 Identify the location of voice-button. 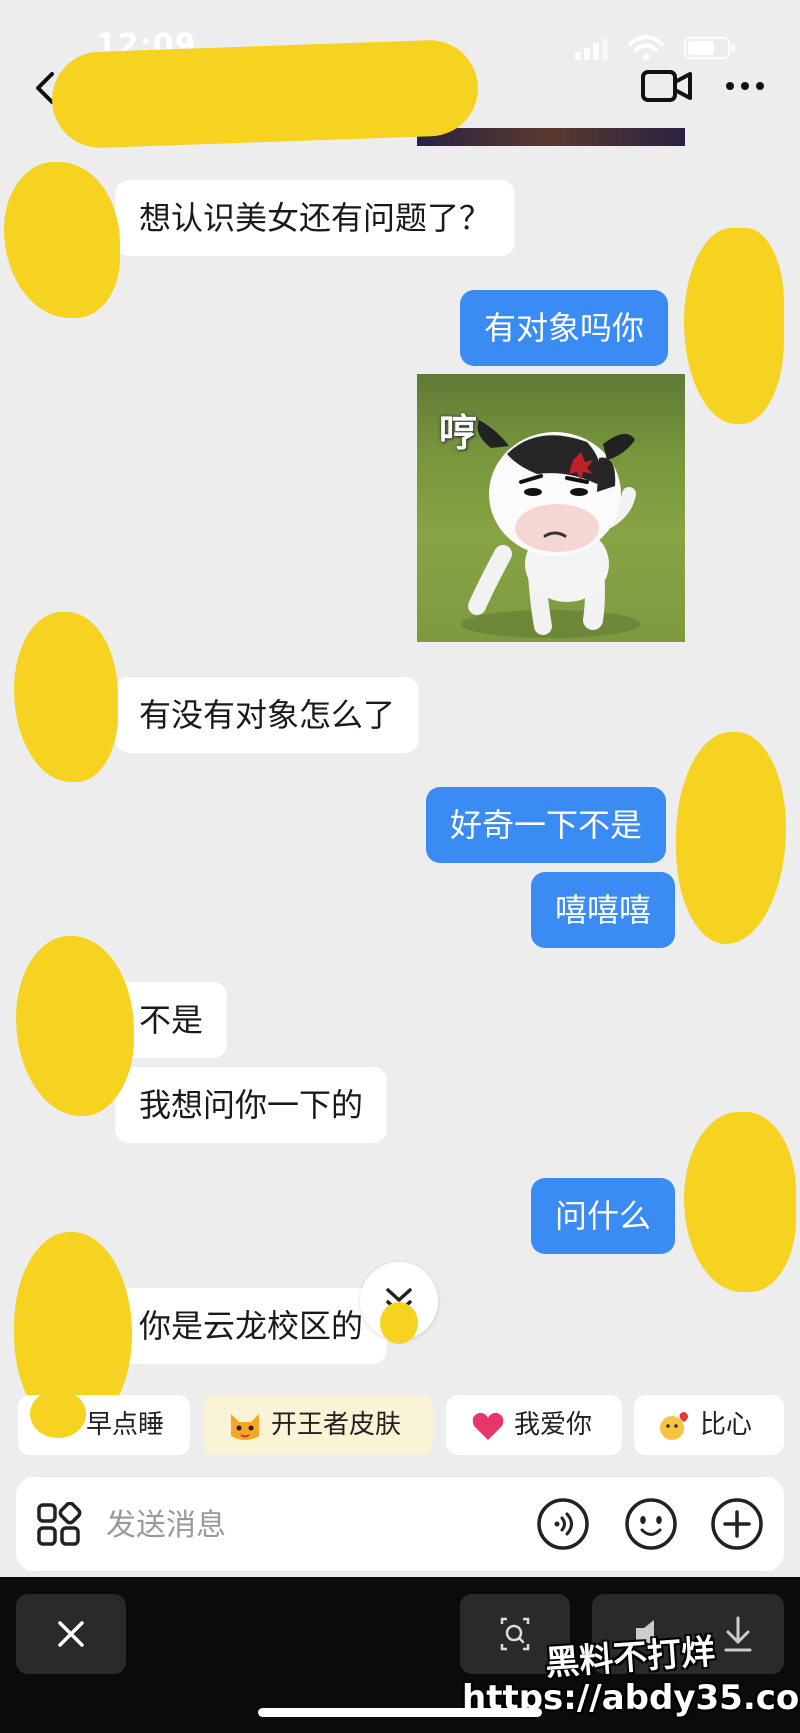
(563, 1524).